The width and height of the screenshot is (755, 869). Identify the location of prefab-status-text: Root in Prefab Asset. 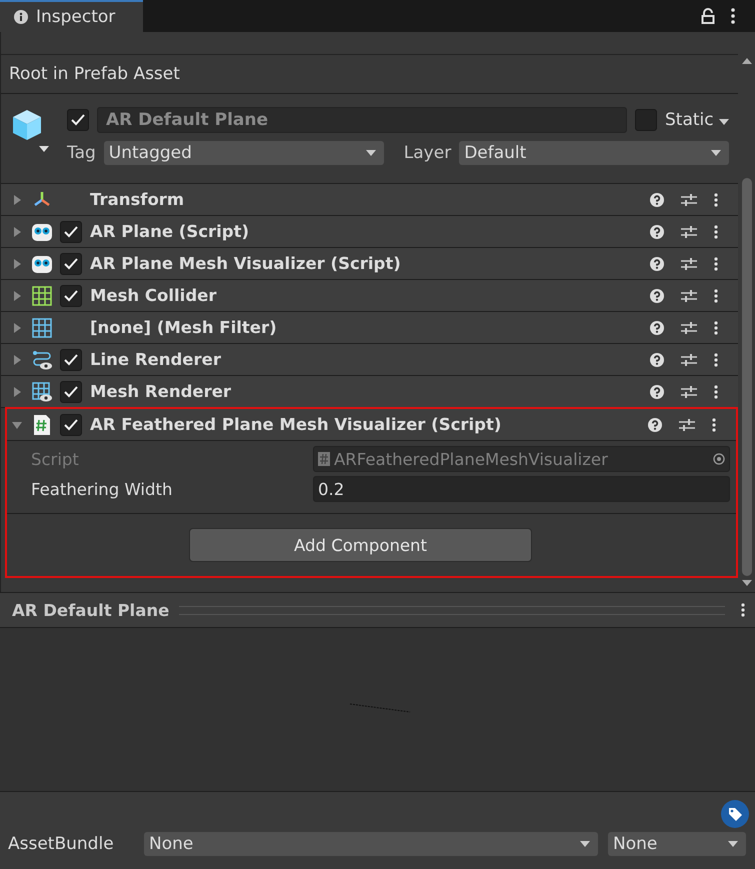
(94, 74).